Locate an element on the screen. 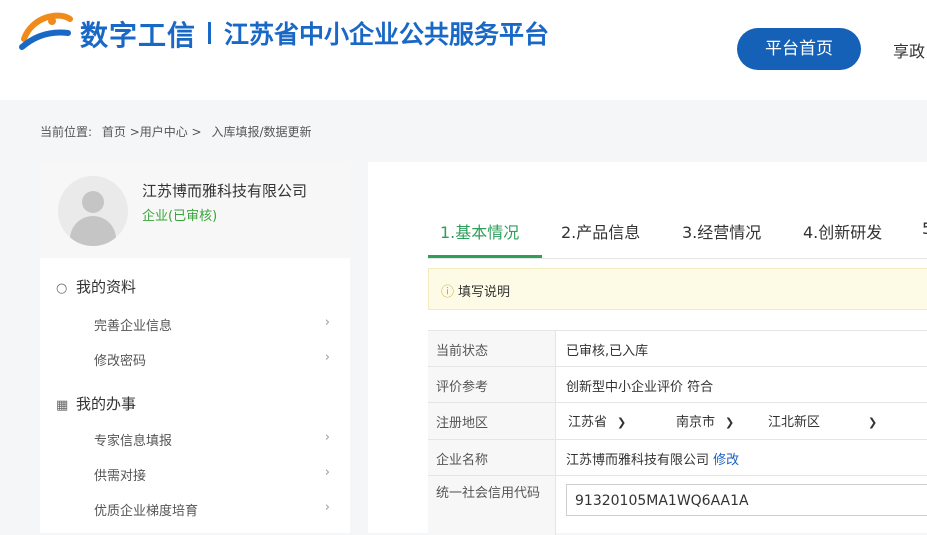  avatar is located at coordinates (93, 211).